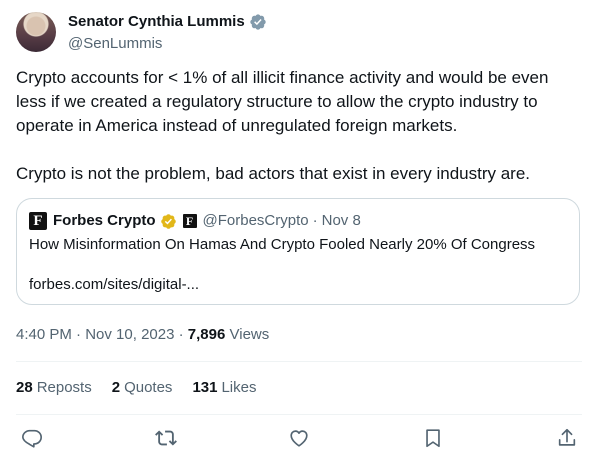  I want to click on engagement-stats: 28 Reposts 2 Quotes 131 Likes, so click(146, 388).